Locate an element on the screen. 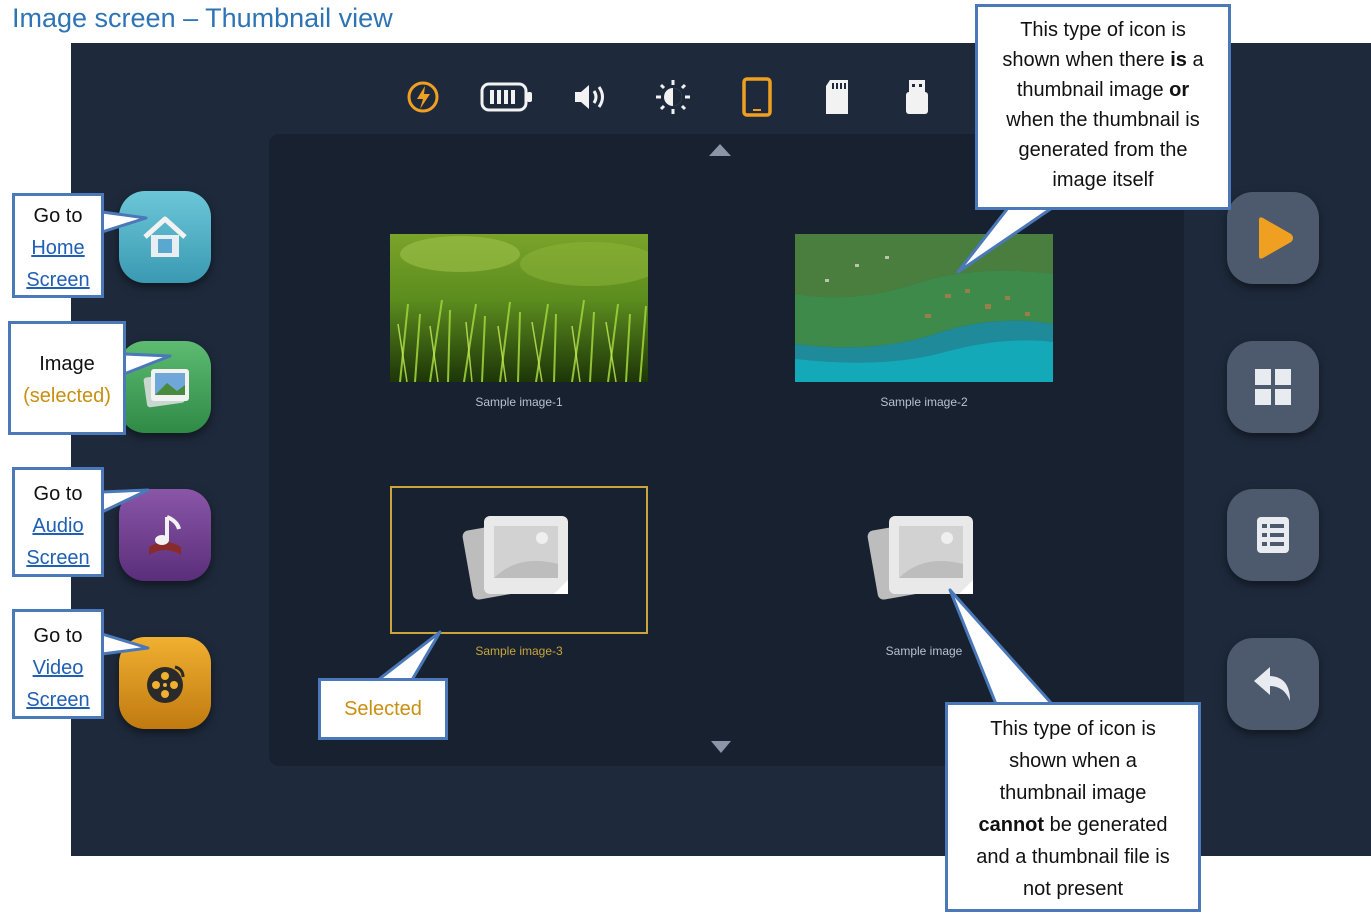 The width and height of the screenshot is (1371, 915). list-icon is located at coordinates (1273, 535).